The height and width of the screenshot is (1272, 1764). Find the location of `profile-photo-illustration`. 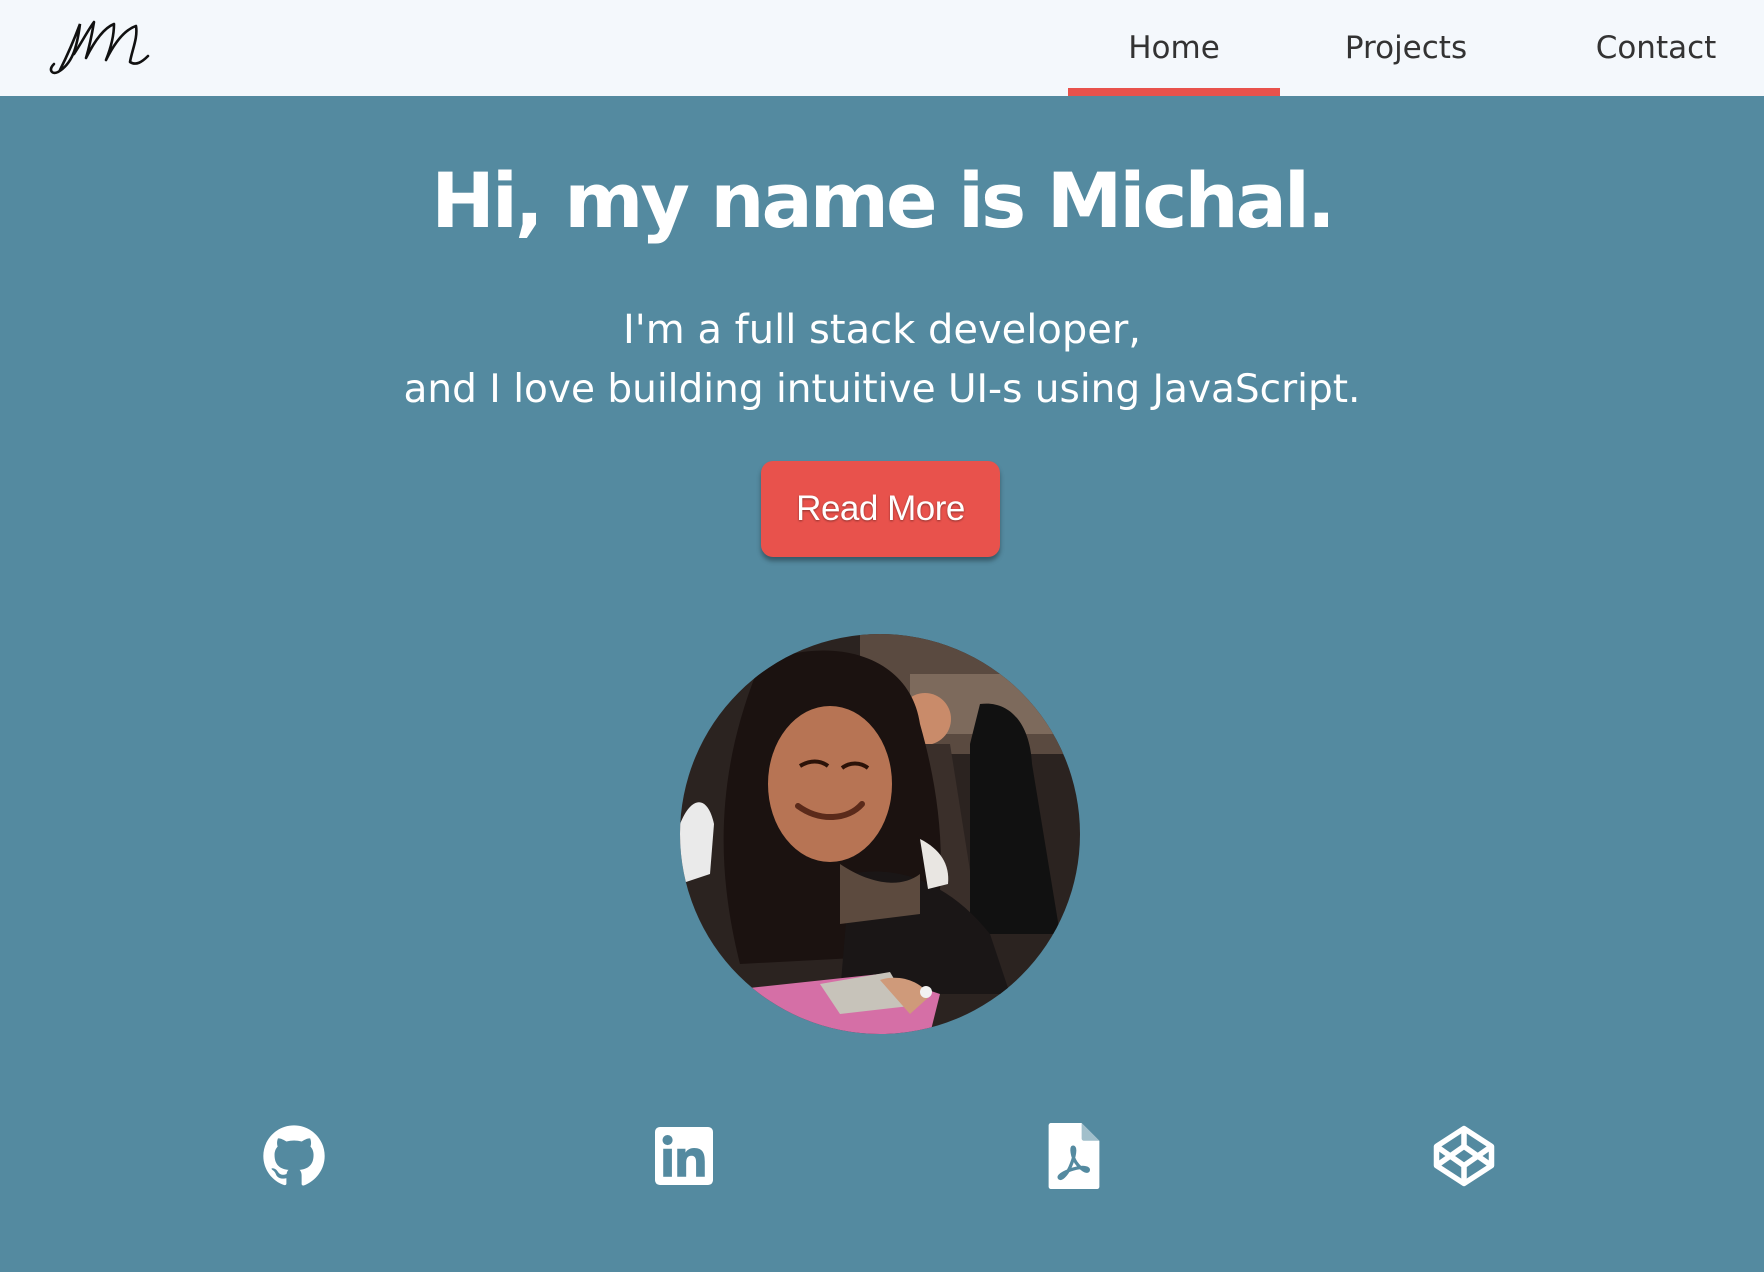

profile-photo-illustration is located at coordinates (880, 834).